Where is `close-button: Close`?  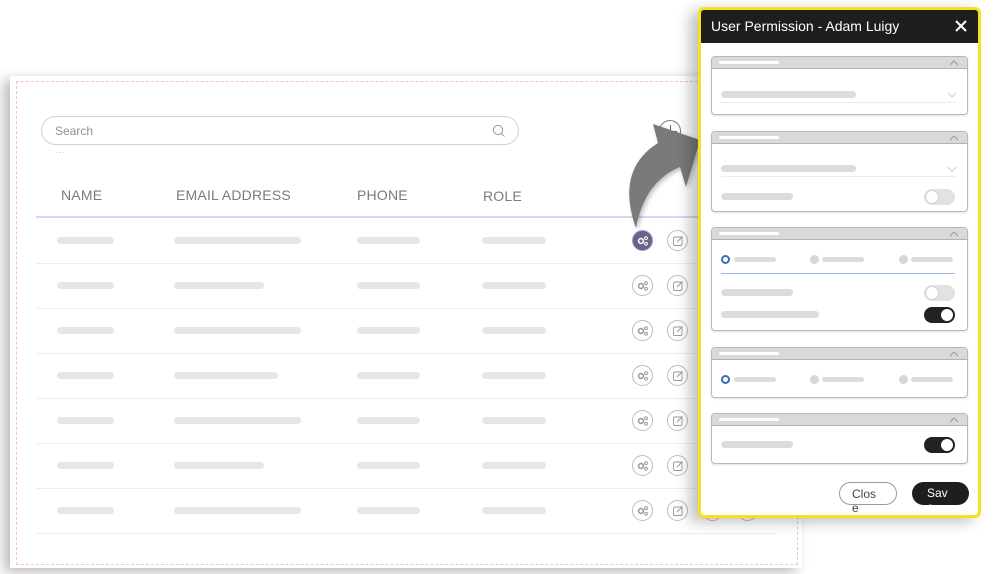 close-button: Close is located at coordinates (868, 498).